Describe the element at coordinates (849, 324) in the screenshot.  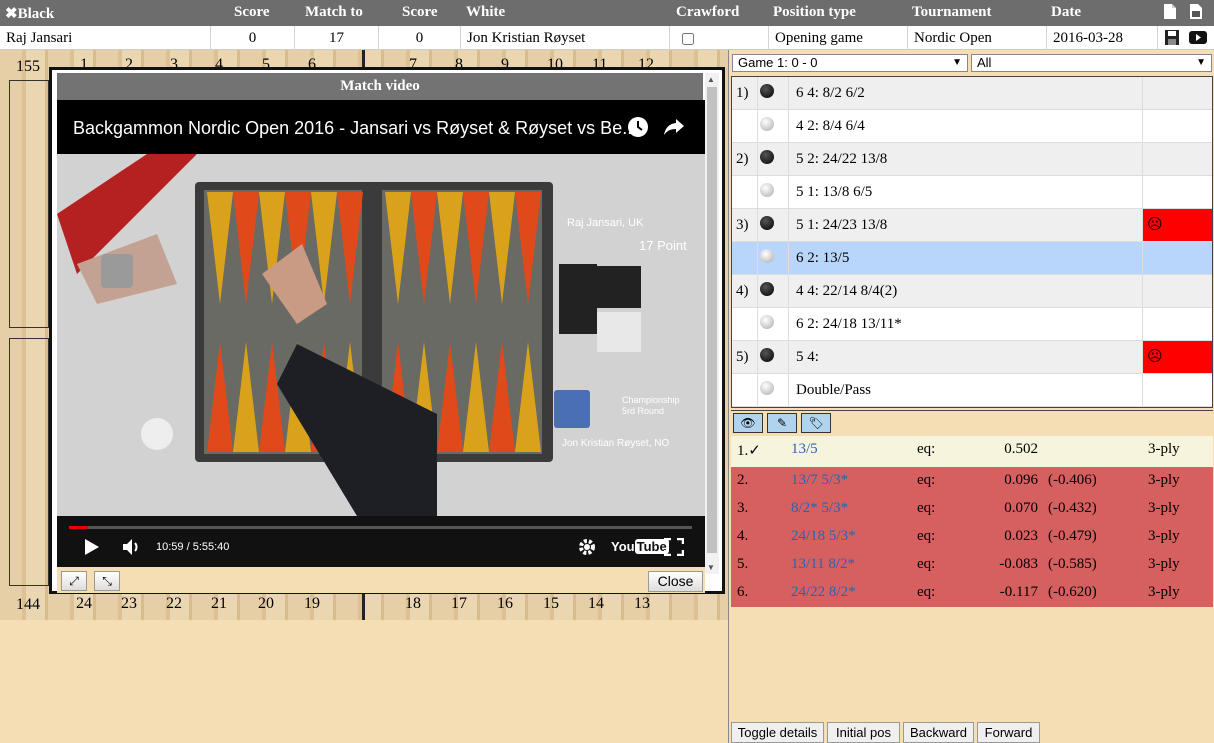
I see `move-text: 6 2: 24/18 13/11*` at that location.